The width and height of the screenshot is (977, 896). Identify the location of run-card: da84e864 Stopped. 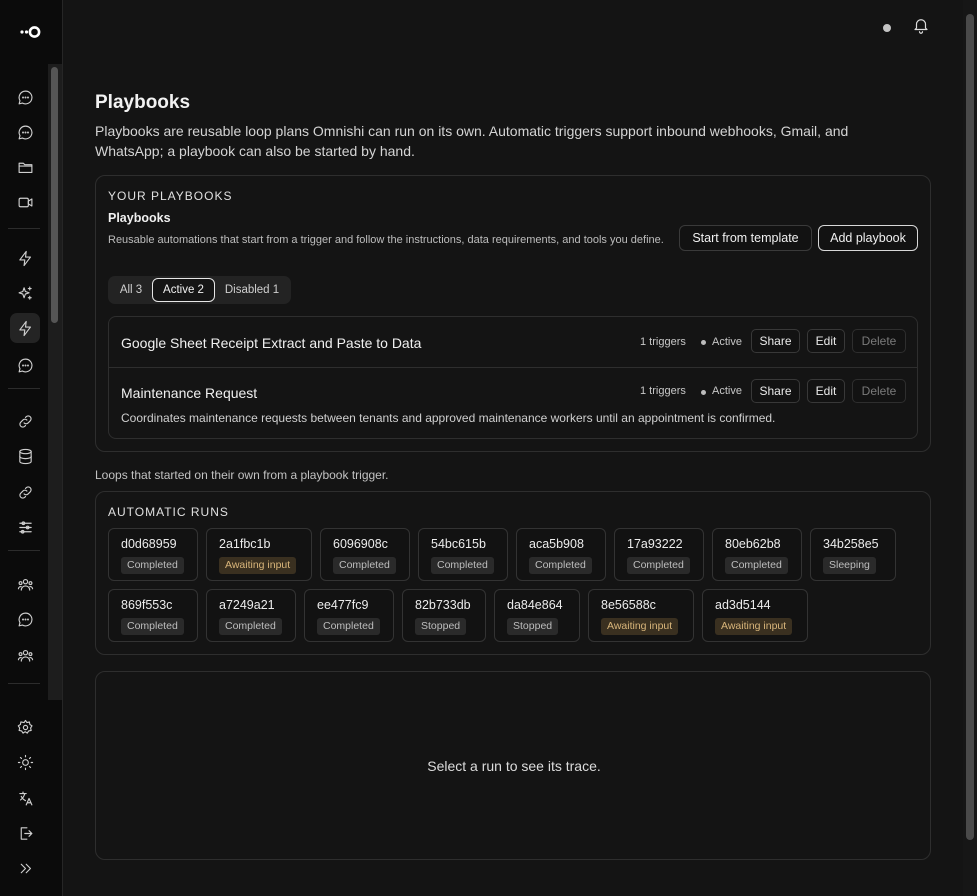
(537, 615).